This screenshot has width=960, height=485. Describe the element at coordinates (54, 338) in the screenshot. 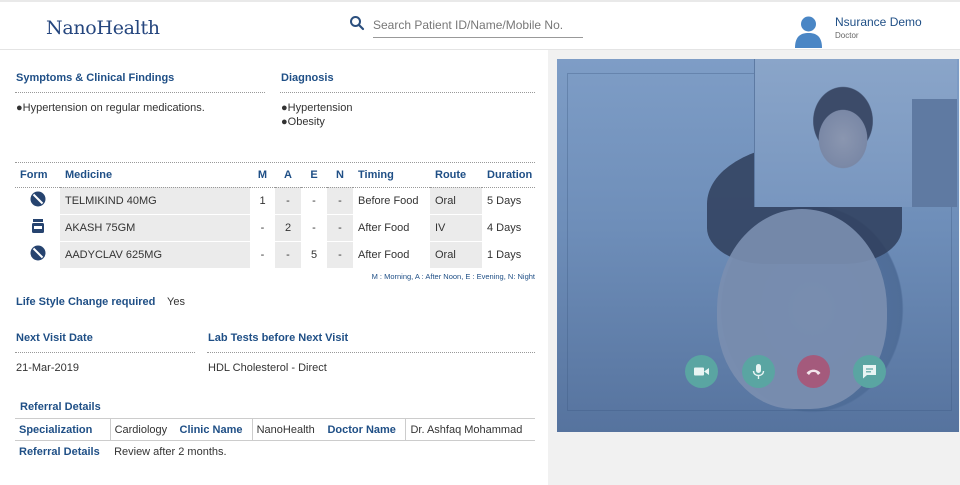

I see `next-visit-label: Next Visit Date` at that location.